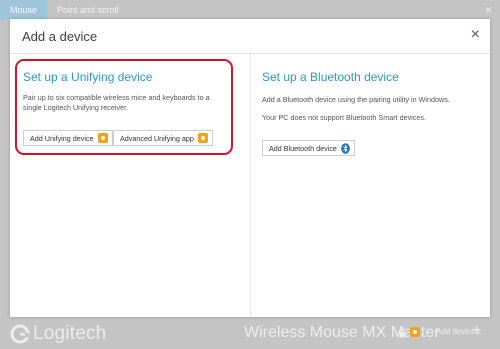 The width and height of the screenshot is (500, 349). I want to click on section-divider, so click(250, 185).